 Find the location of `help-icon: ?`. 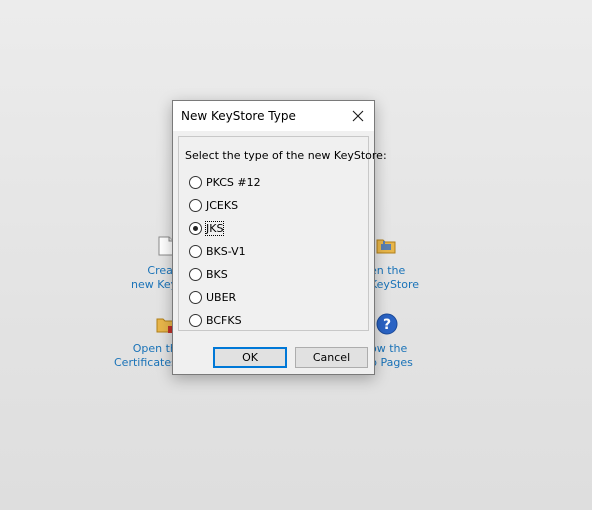

help-icon: ? is located at coordinates (387, 324).